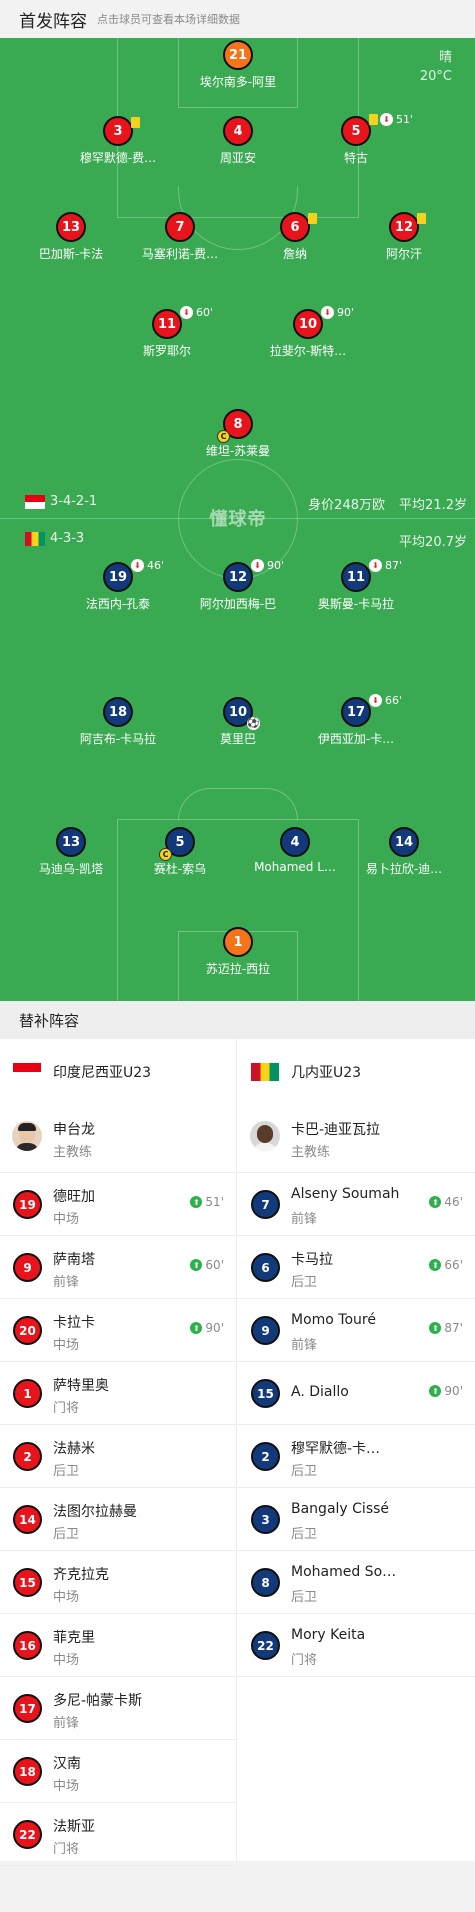 The image size is (475, 1912). What do you see at coordinates (445, 57) in the screenshot?
I see `weather-condition: 晴` at bounding box center [445, 57].